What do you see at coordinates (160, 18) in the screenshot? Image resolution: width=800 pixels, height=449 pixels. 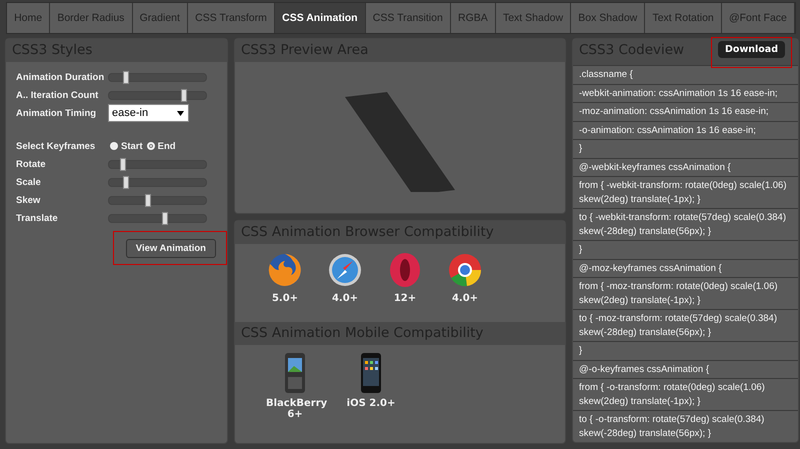 I see `nav-tab: Gradient` at bounding box center [160, 18].